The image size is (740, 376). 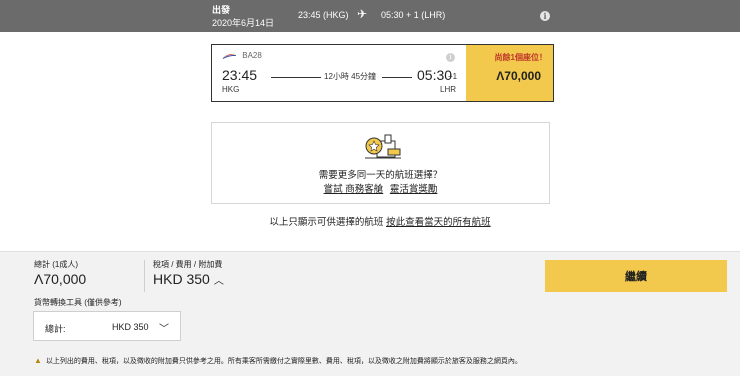 I want to click on try-business-link: 嘗試 商務客艙, so click(x=354, y=189).